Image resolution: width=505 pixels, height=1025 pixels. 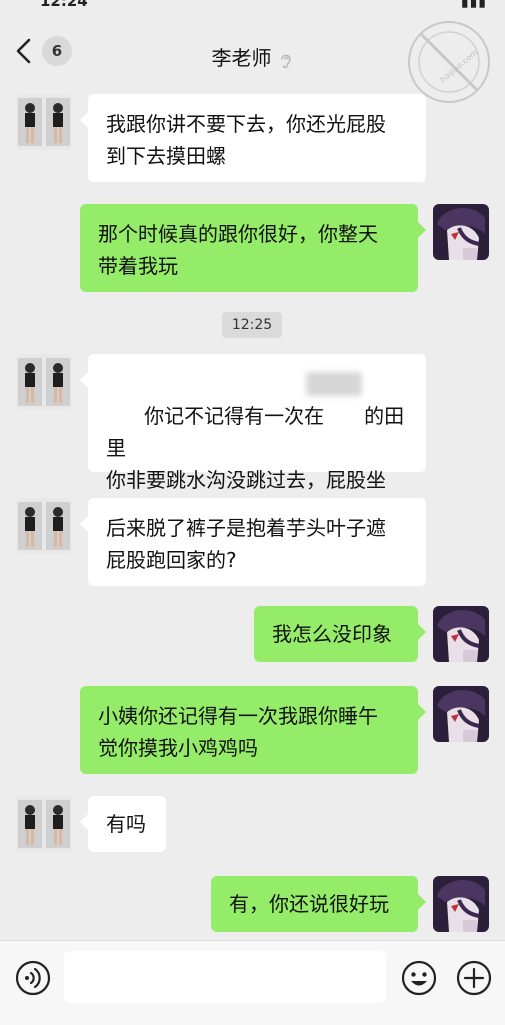 I want to click on message-input, so click(x=225, y=977).